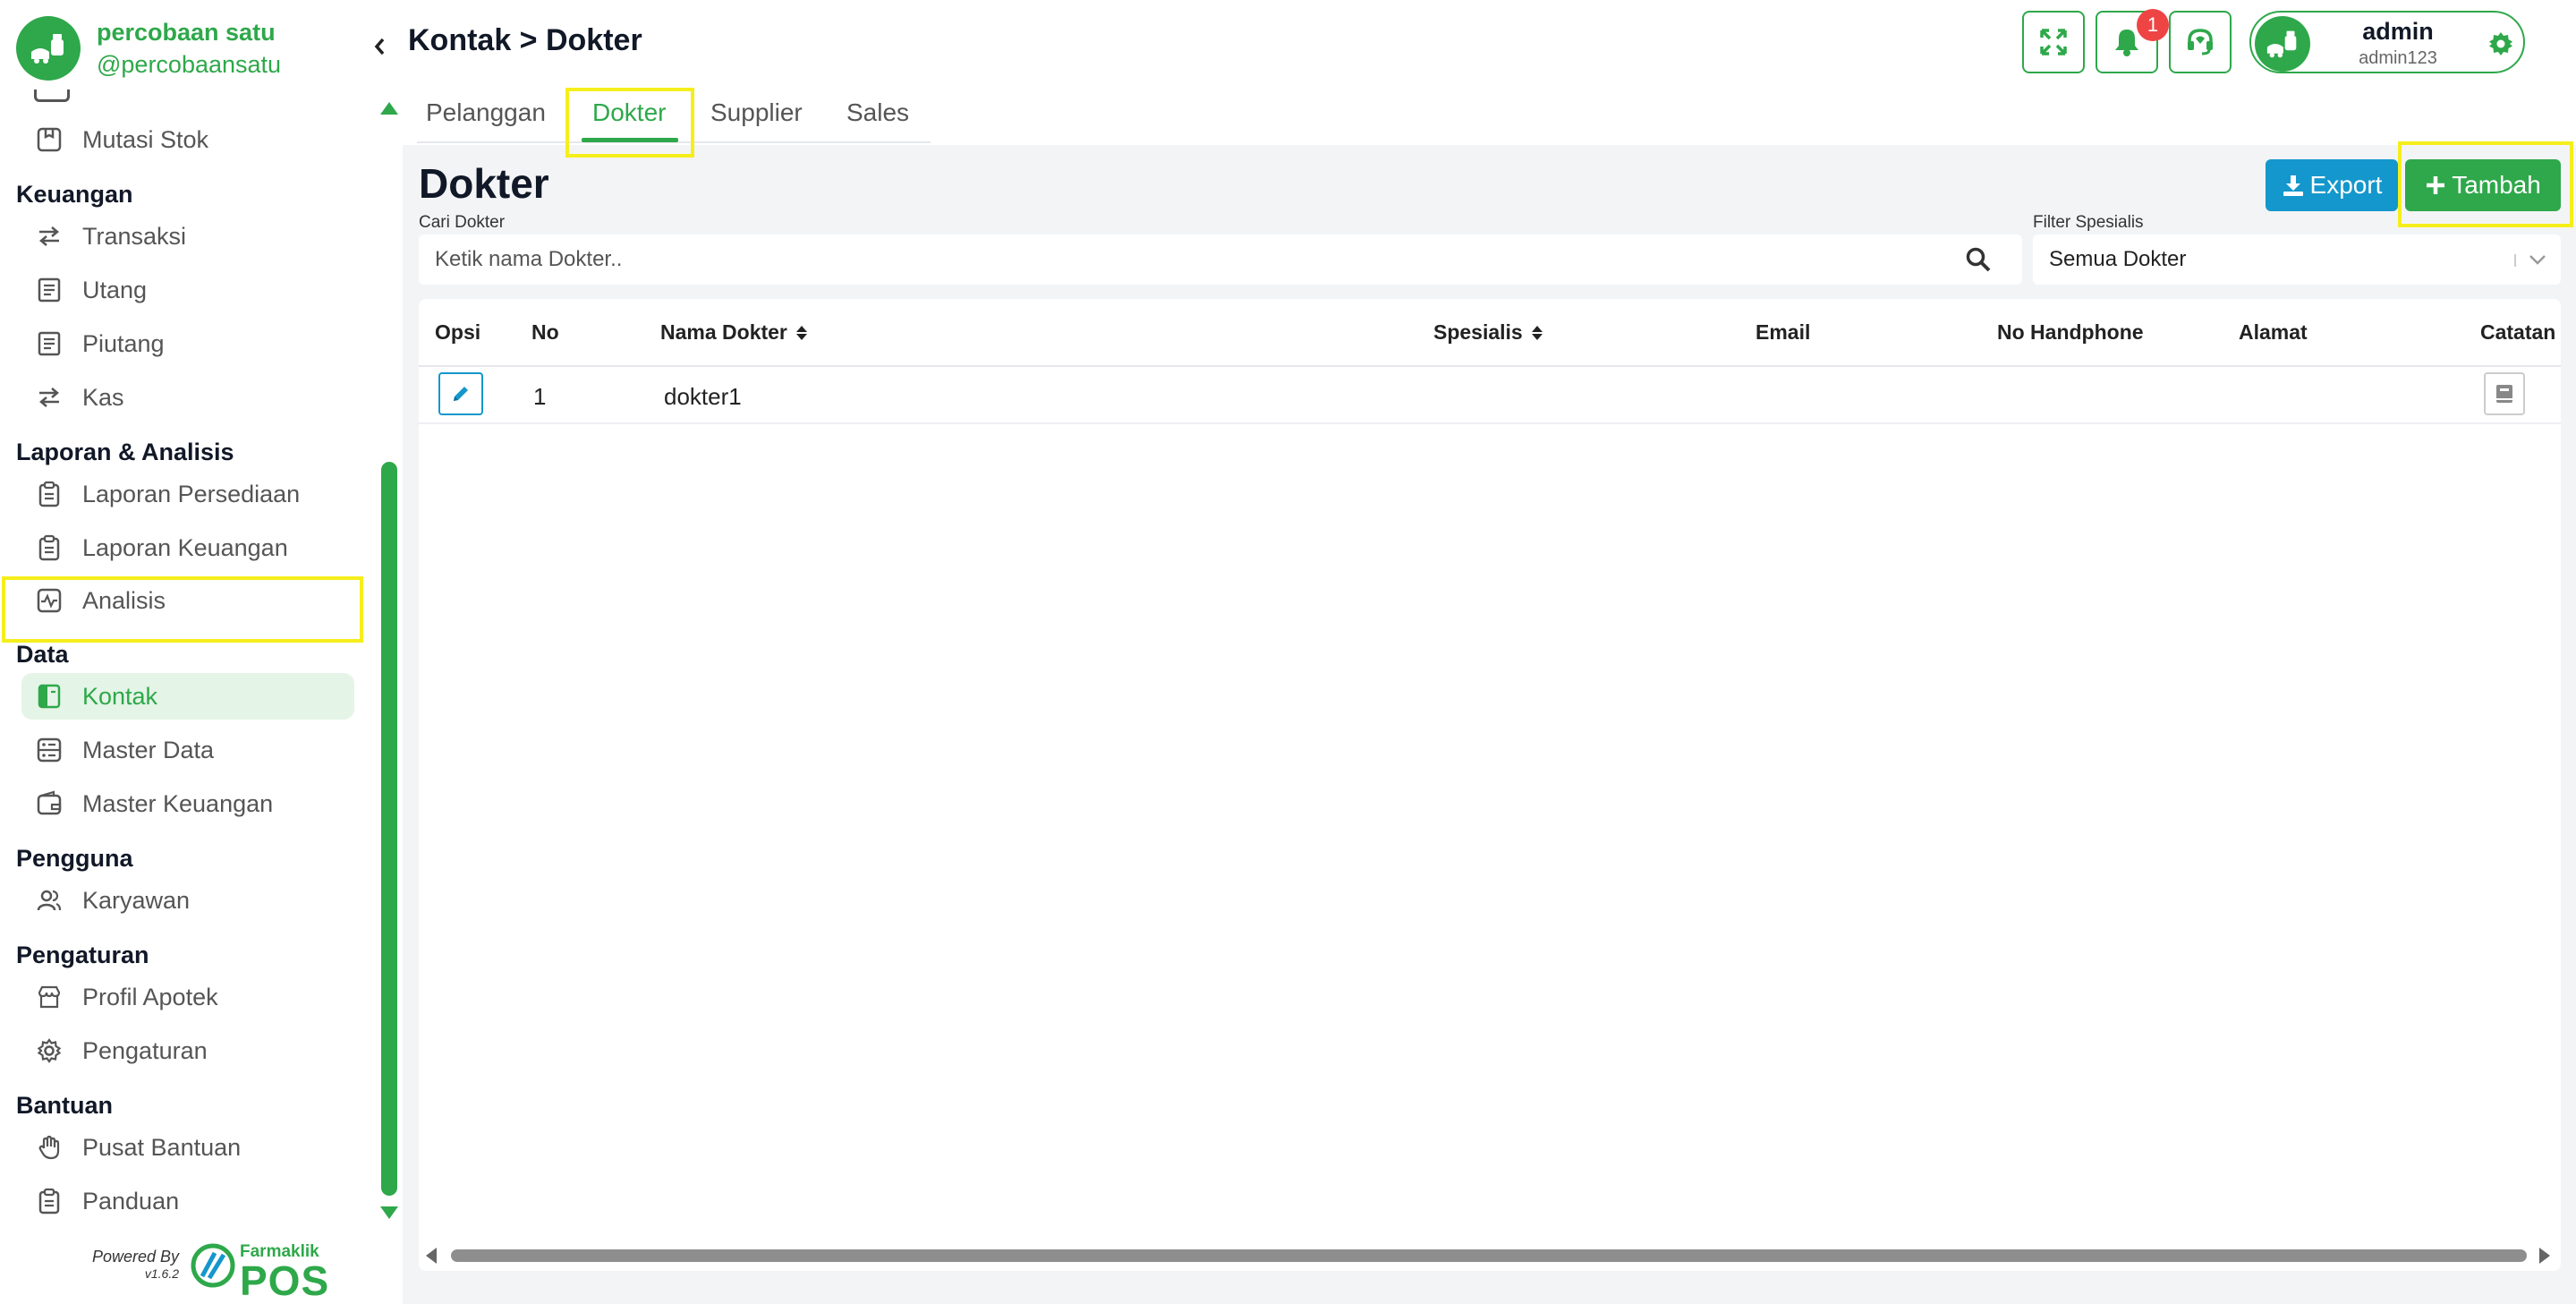 The width and height of the screenshot is (2576, 1304). I want to click on note-button, so click(2504, 393).